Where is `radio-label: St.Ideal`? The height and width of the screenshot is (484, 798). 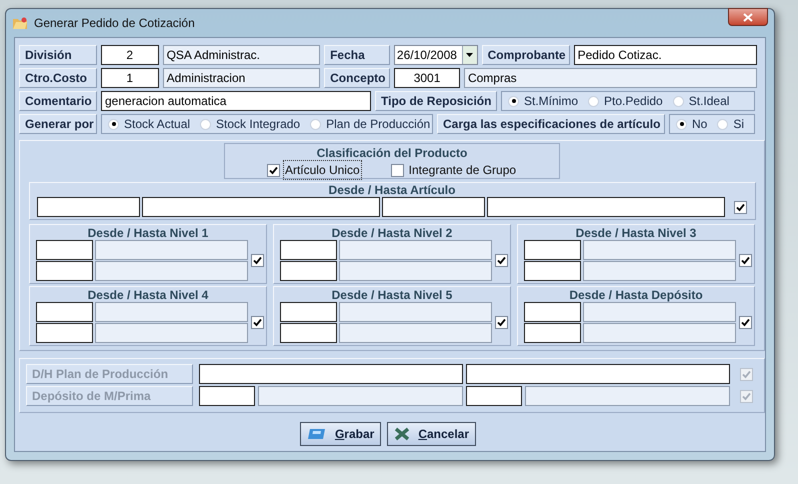 radio-label: St.Ideal is located at coordinates (709, 101).